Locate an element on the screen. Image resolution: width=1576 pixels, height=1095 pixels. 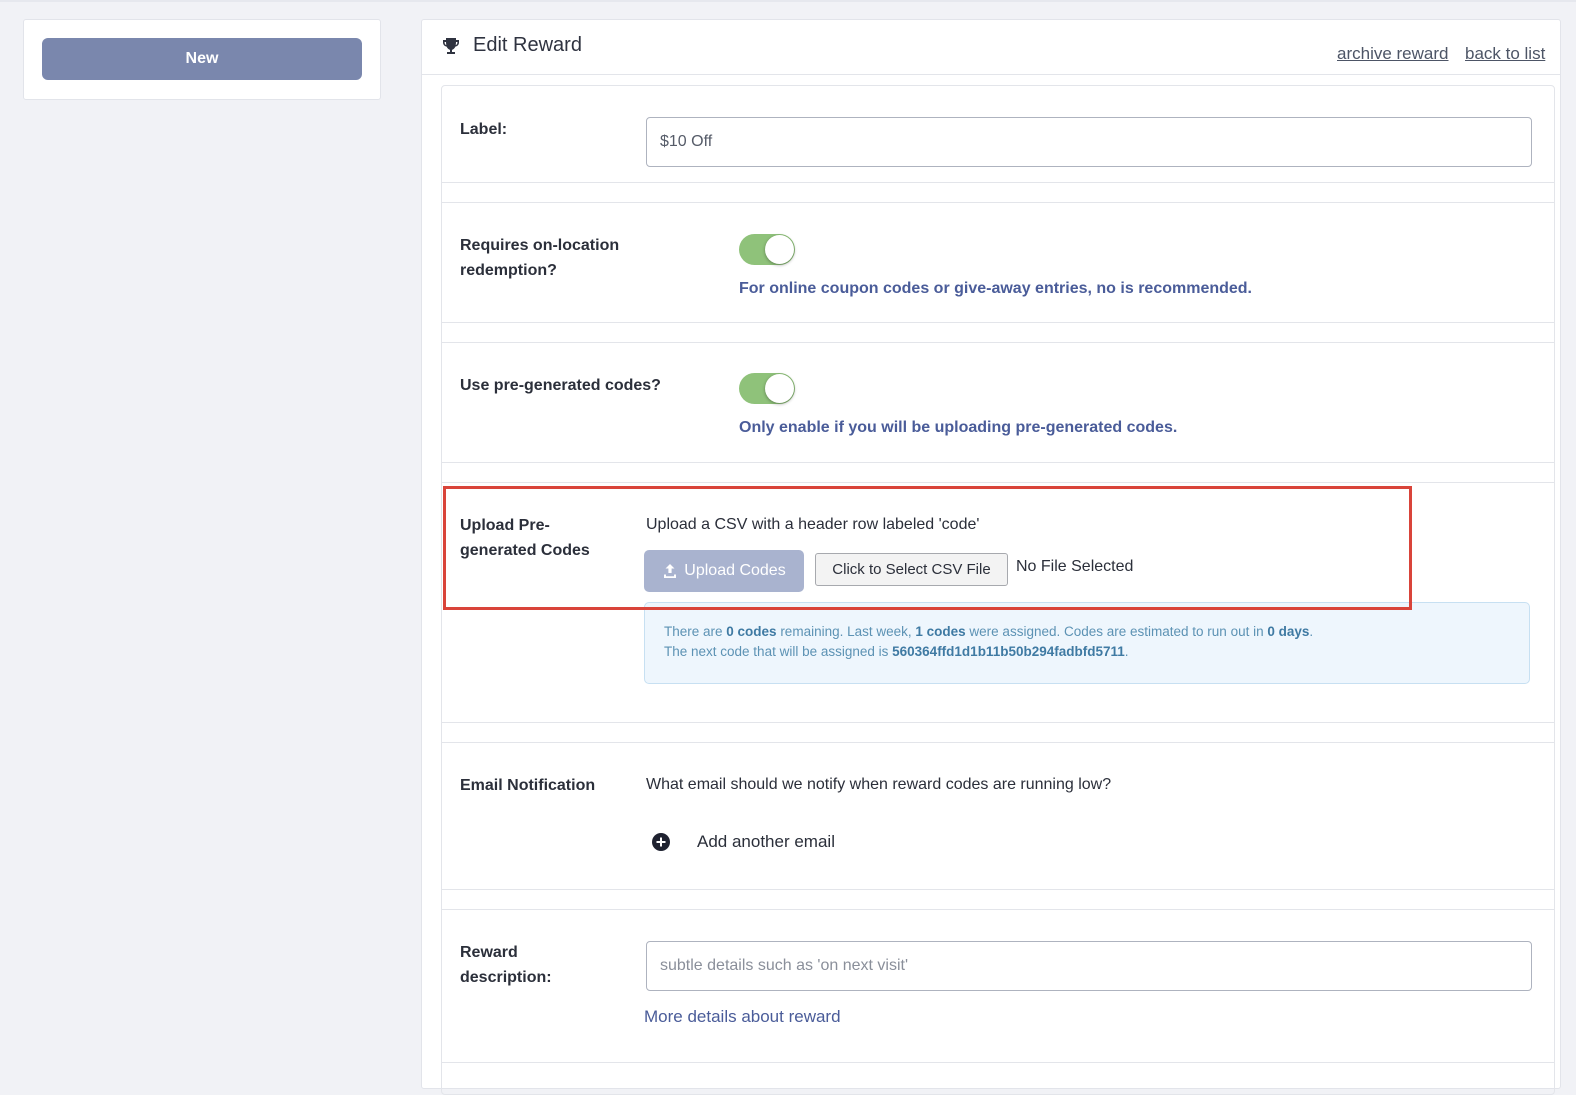
upload-icon is located at coordinates (670, 571).